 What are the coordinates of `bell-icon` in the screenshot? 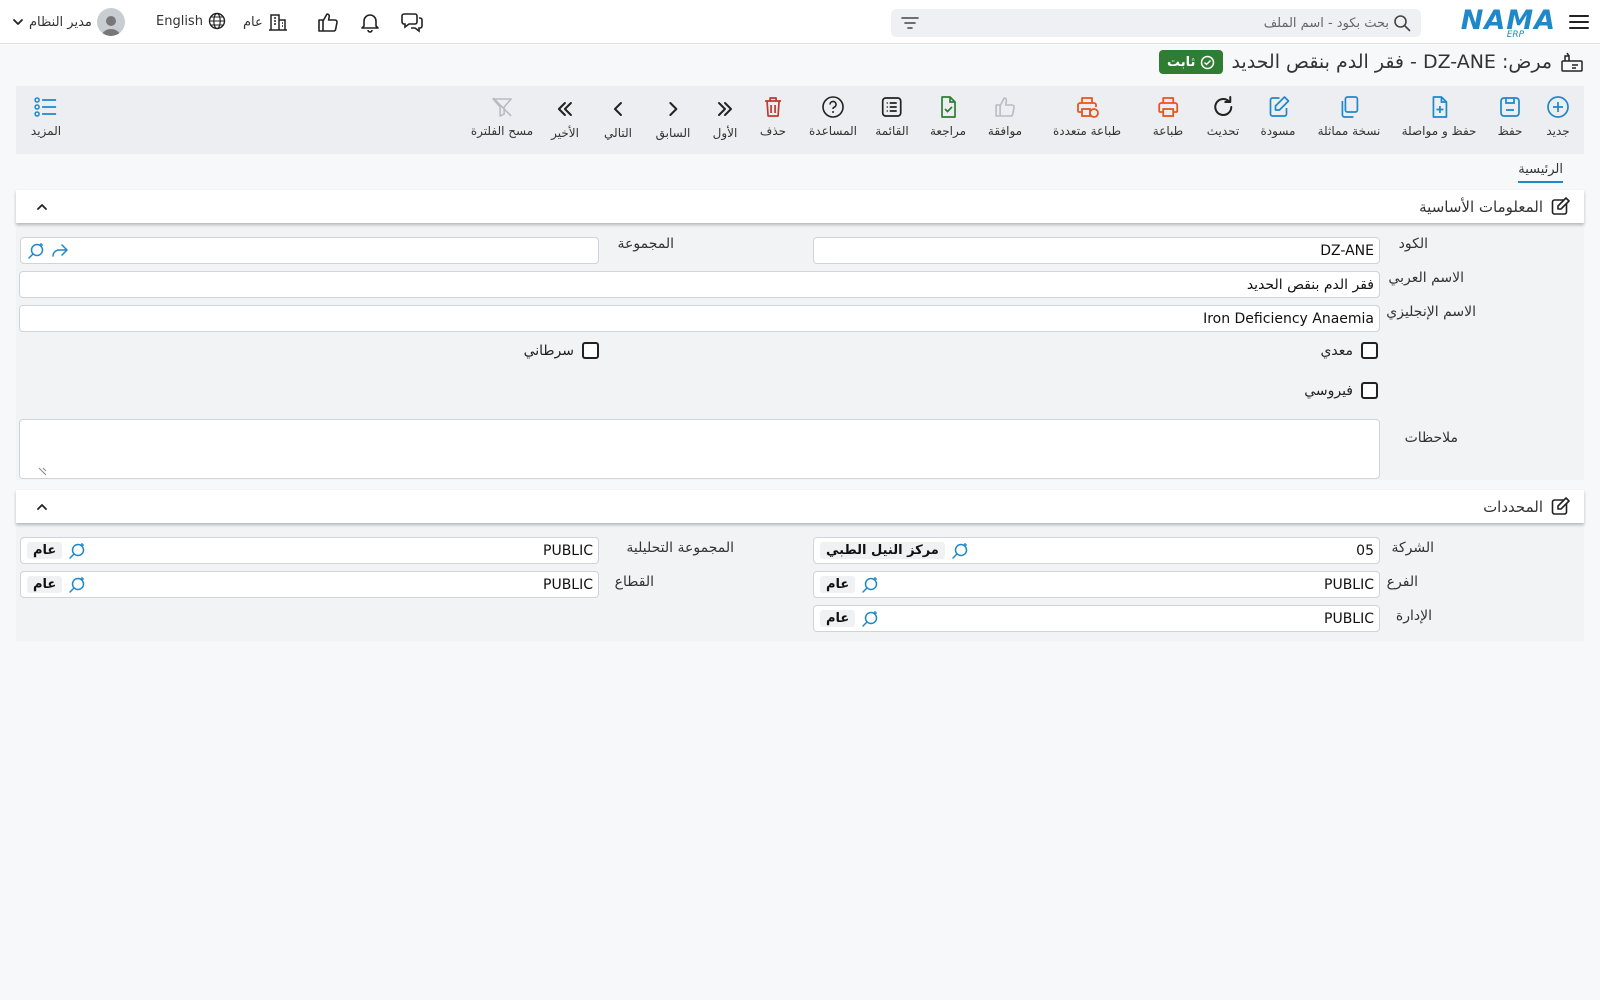 It's located at (370, 22).